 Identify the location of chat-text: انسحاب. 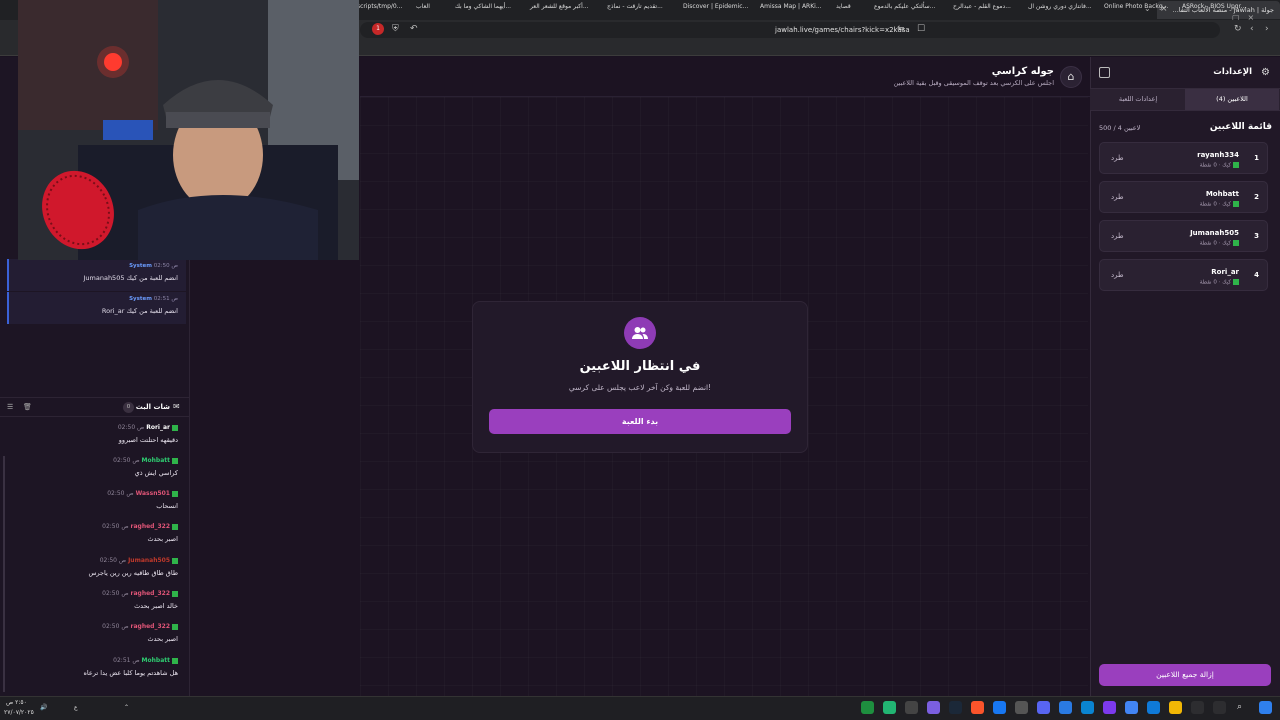
(167, 506).